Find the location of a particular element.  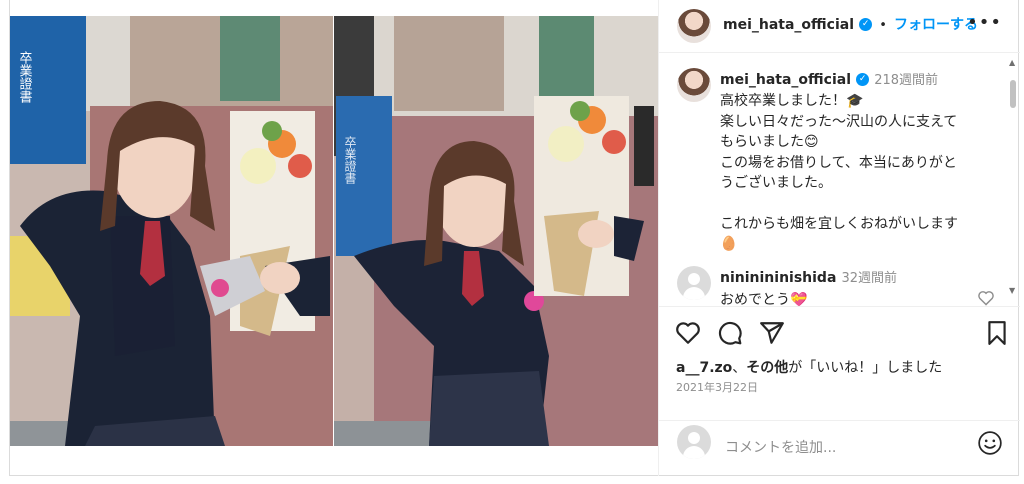

bookmark-icon is located at coordinates (997, 333).